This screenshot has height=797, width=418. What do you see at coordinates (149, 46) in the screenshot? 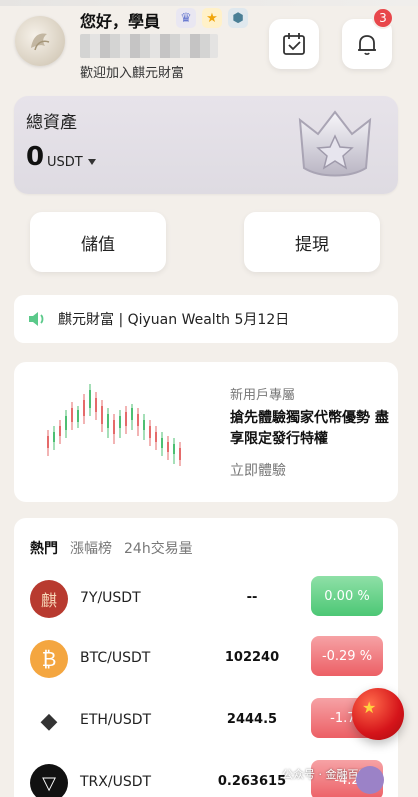
I see `masked-user-id` at bounding box center [149, 46].